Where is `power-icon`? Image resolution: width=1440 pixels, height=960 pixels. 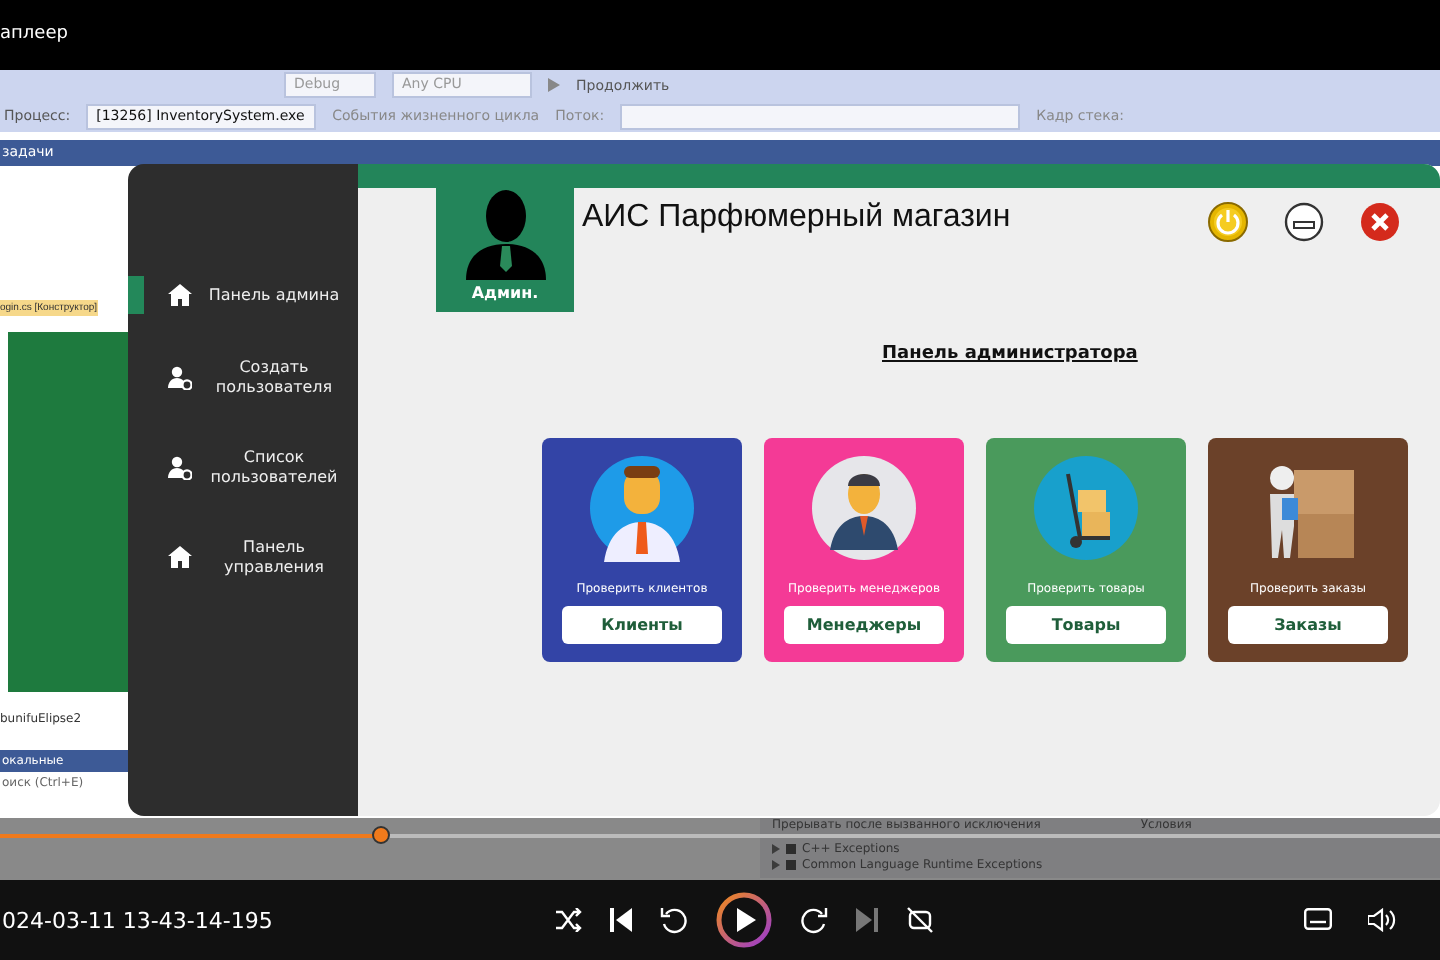
power-icon is located at coordinates (1228, 222).